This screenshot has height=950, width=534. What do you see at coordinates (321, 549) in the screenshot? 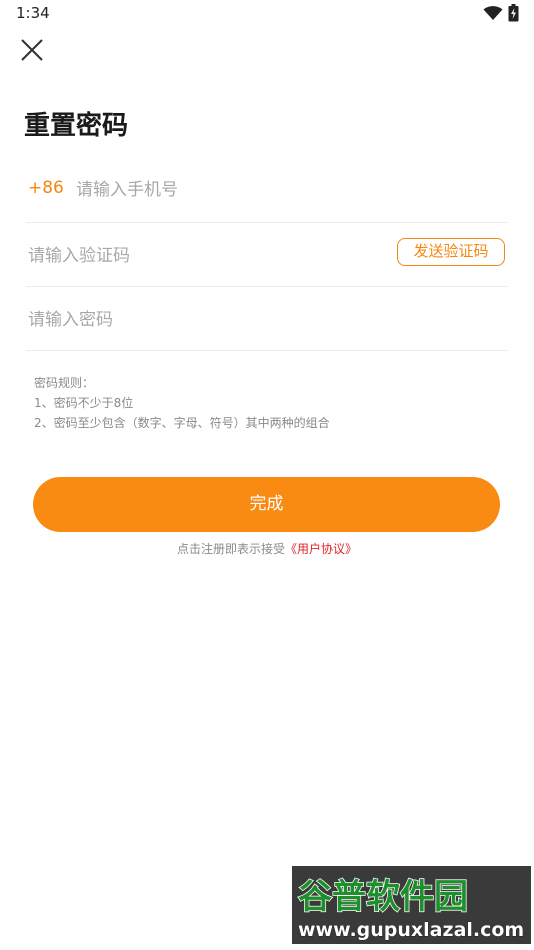
I see `user-agreement-link: 《用户协议》` at bounding box center [321, 549].